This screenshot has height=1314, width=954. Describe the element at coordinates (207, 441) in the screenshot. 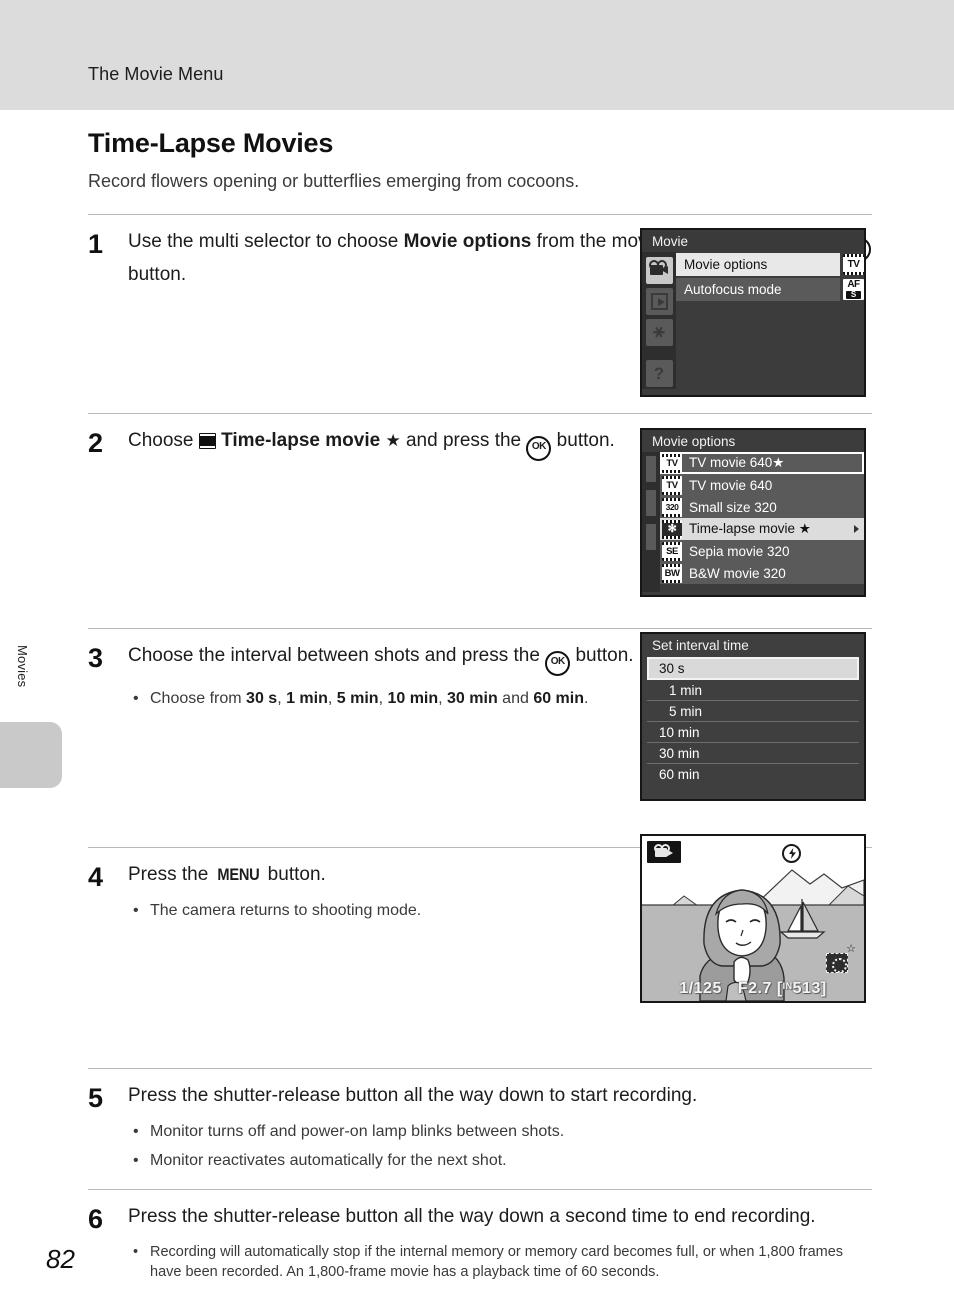

I see `time-lapse-film-icon` at that location.